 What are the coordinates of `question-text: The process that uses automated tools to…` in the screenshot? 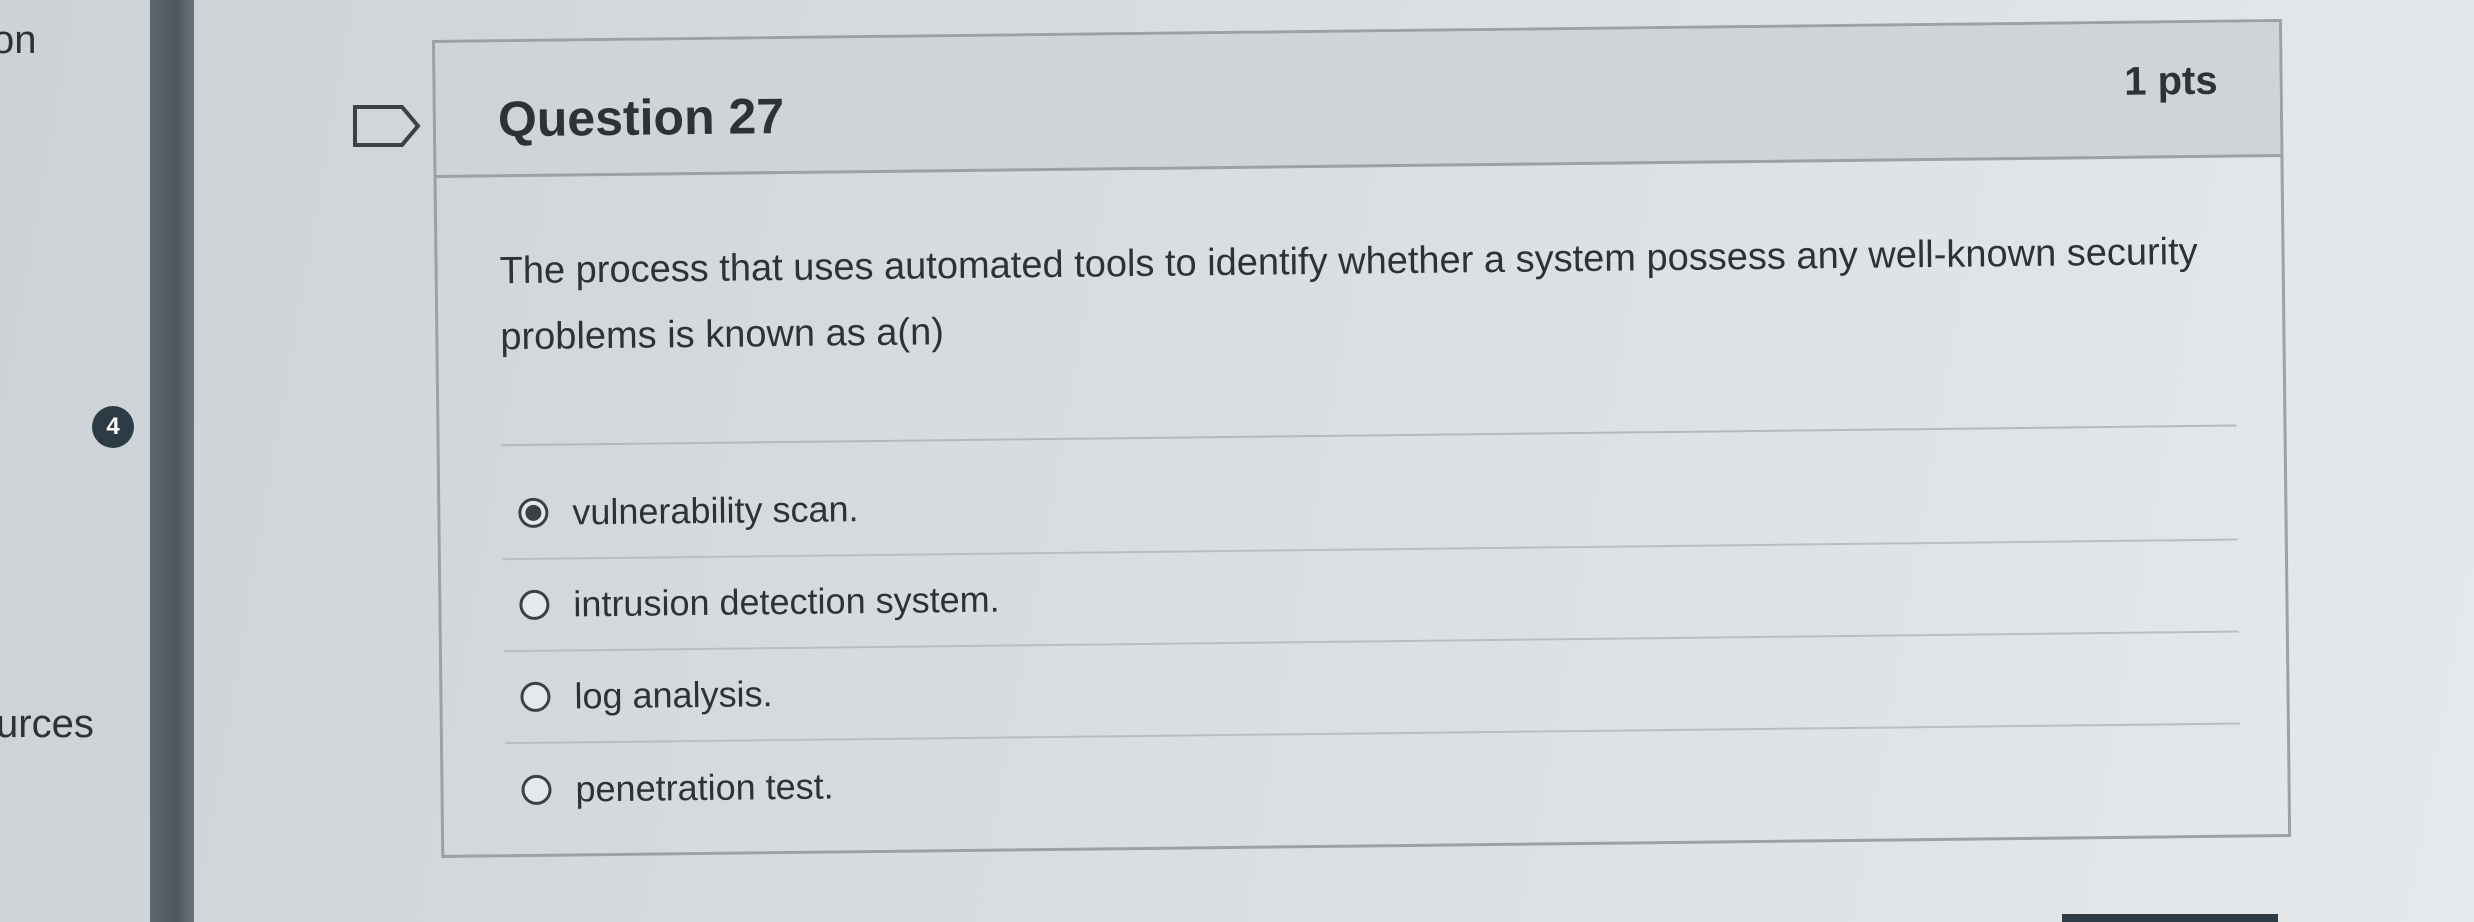 It's located at (1348, 294).